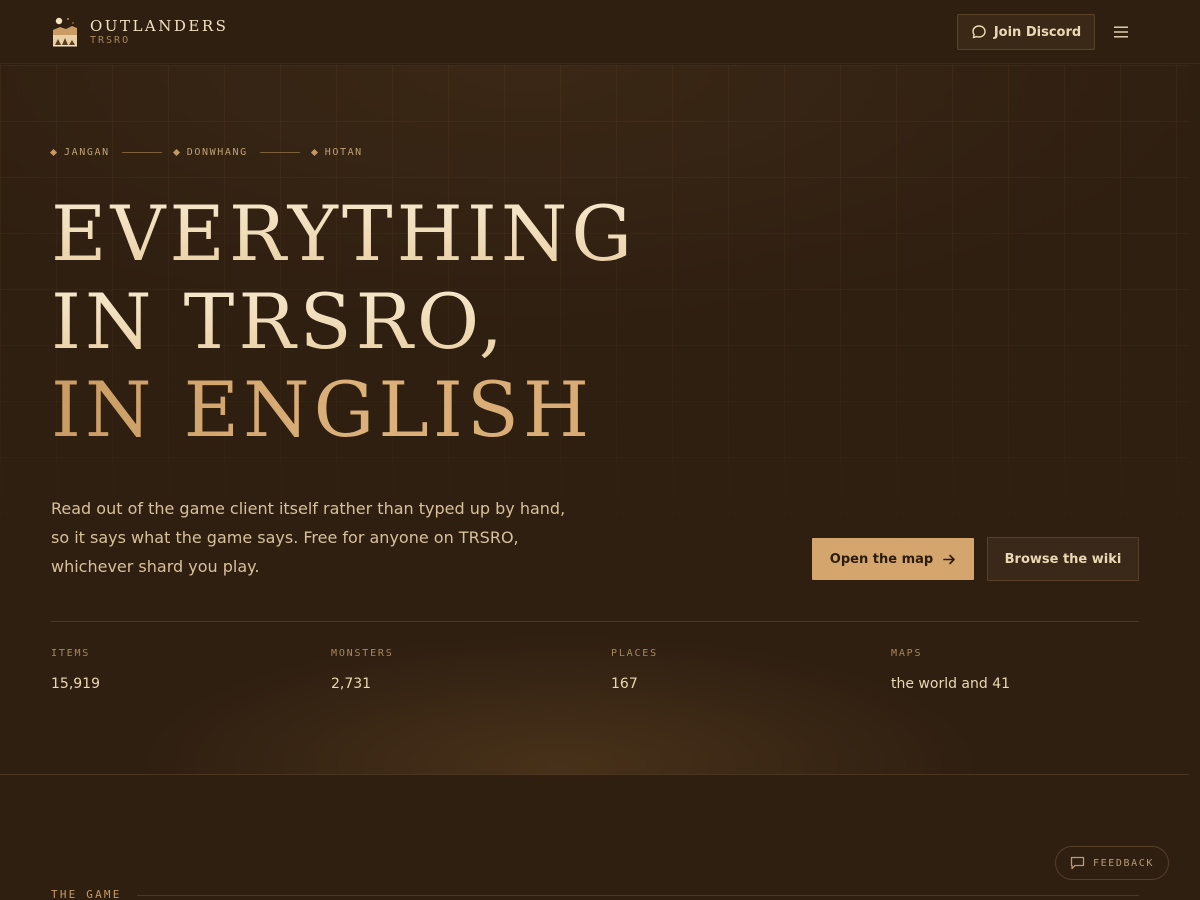  Describe the element at coordinates (75, 670) in the screenshot. I see `stat-items: ITEMS 15,919` at that location.